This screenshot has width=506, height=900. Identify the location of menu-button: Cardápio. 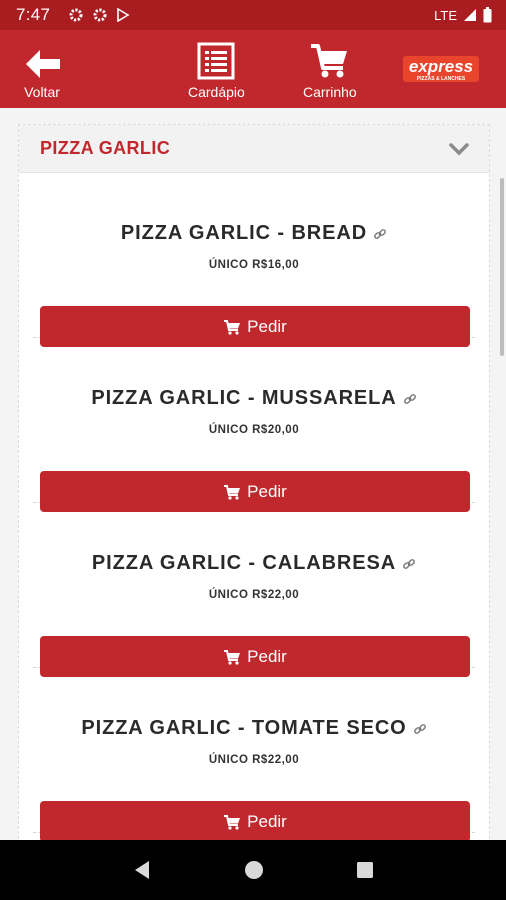
(216, 69).